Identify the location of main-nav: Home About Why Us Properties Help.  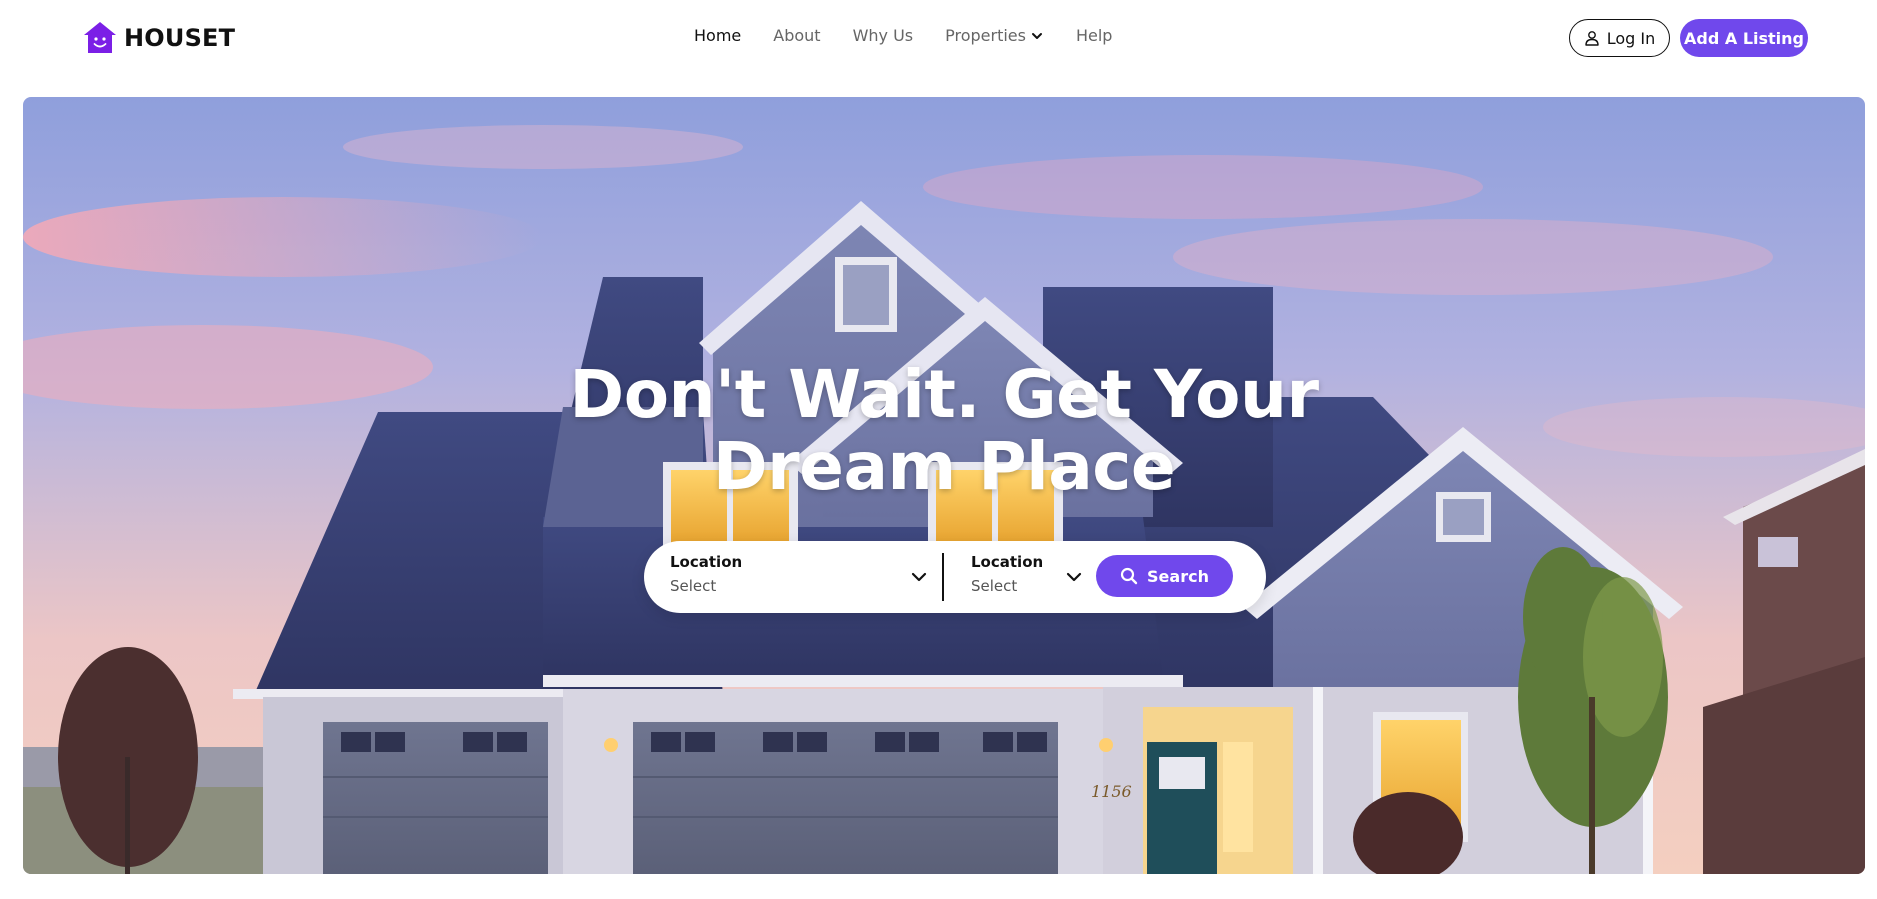
(903, 35).